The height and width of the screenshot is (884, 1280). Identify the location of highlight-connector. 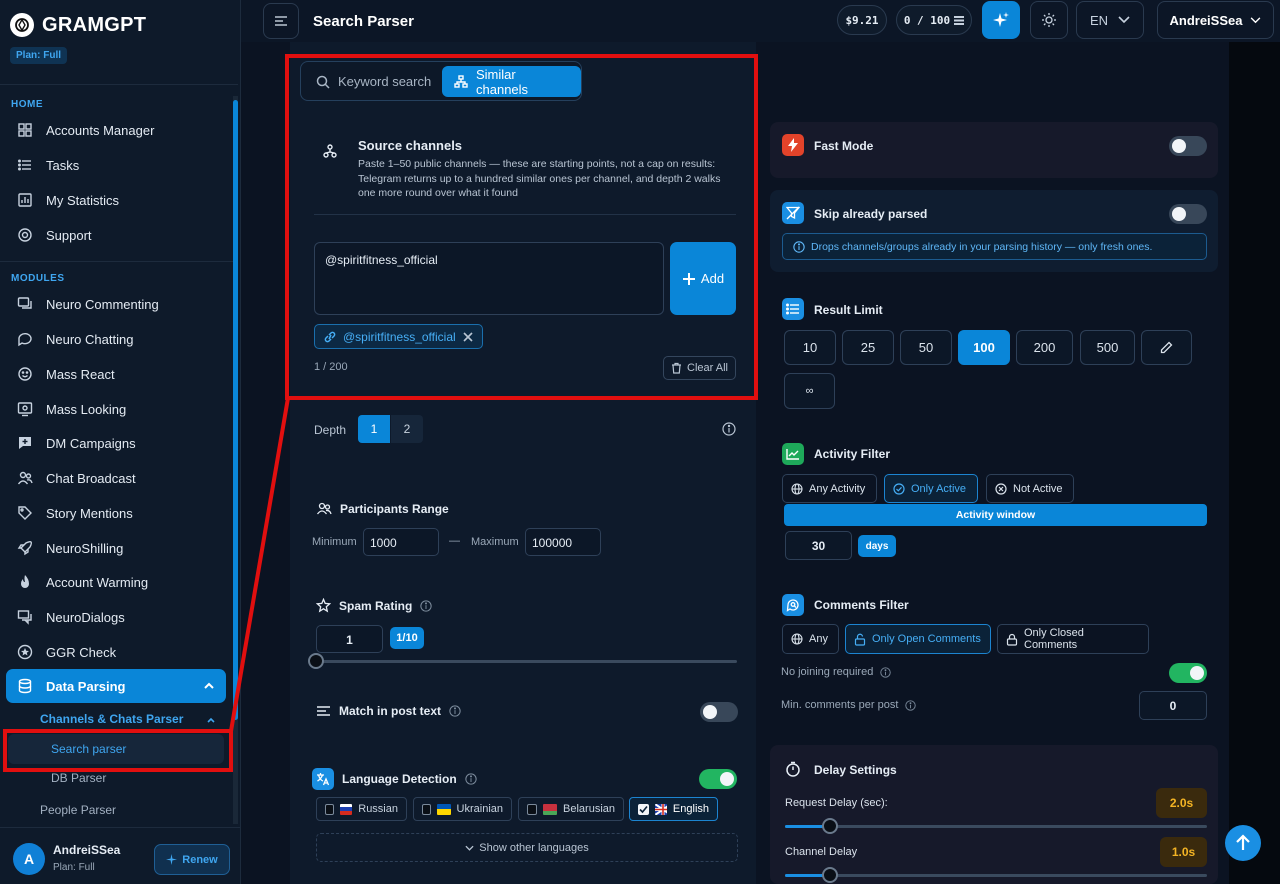
(259, 564).